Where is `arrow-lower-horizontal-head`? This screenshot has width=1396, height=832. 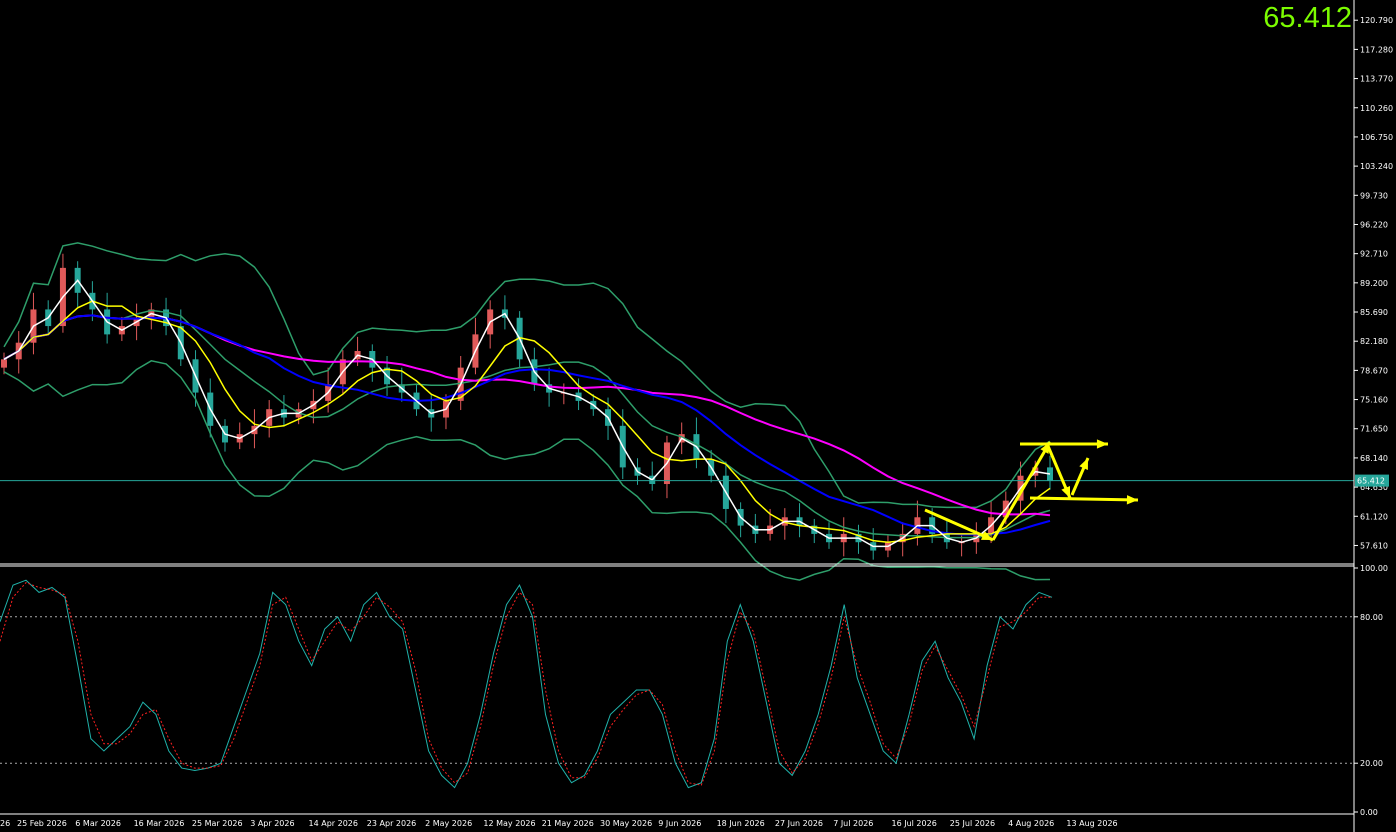 arrow-lower-horizontal-head is located at coordinates (1132, 500).